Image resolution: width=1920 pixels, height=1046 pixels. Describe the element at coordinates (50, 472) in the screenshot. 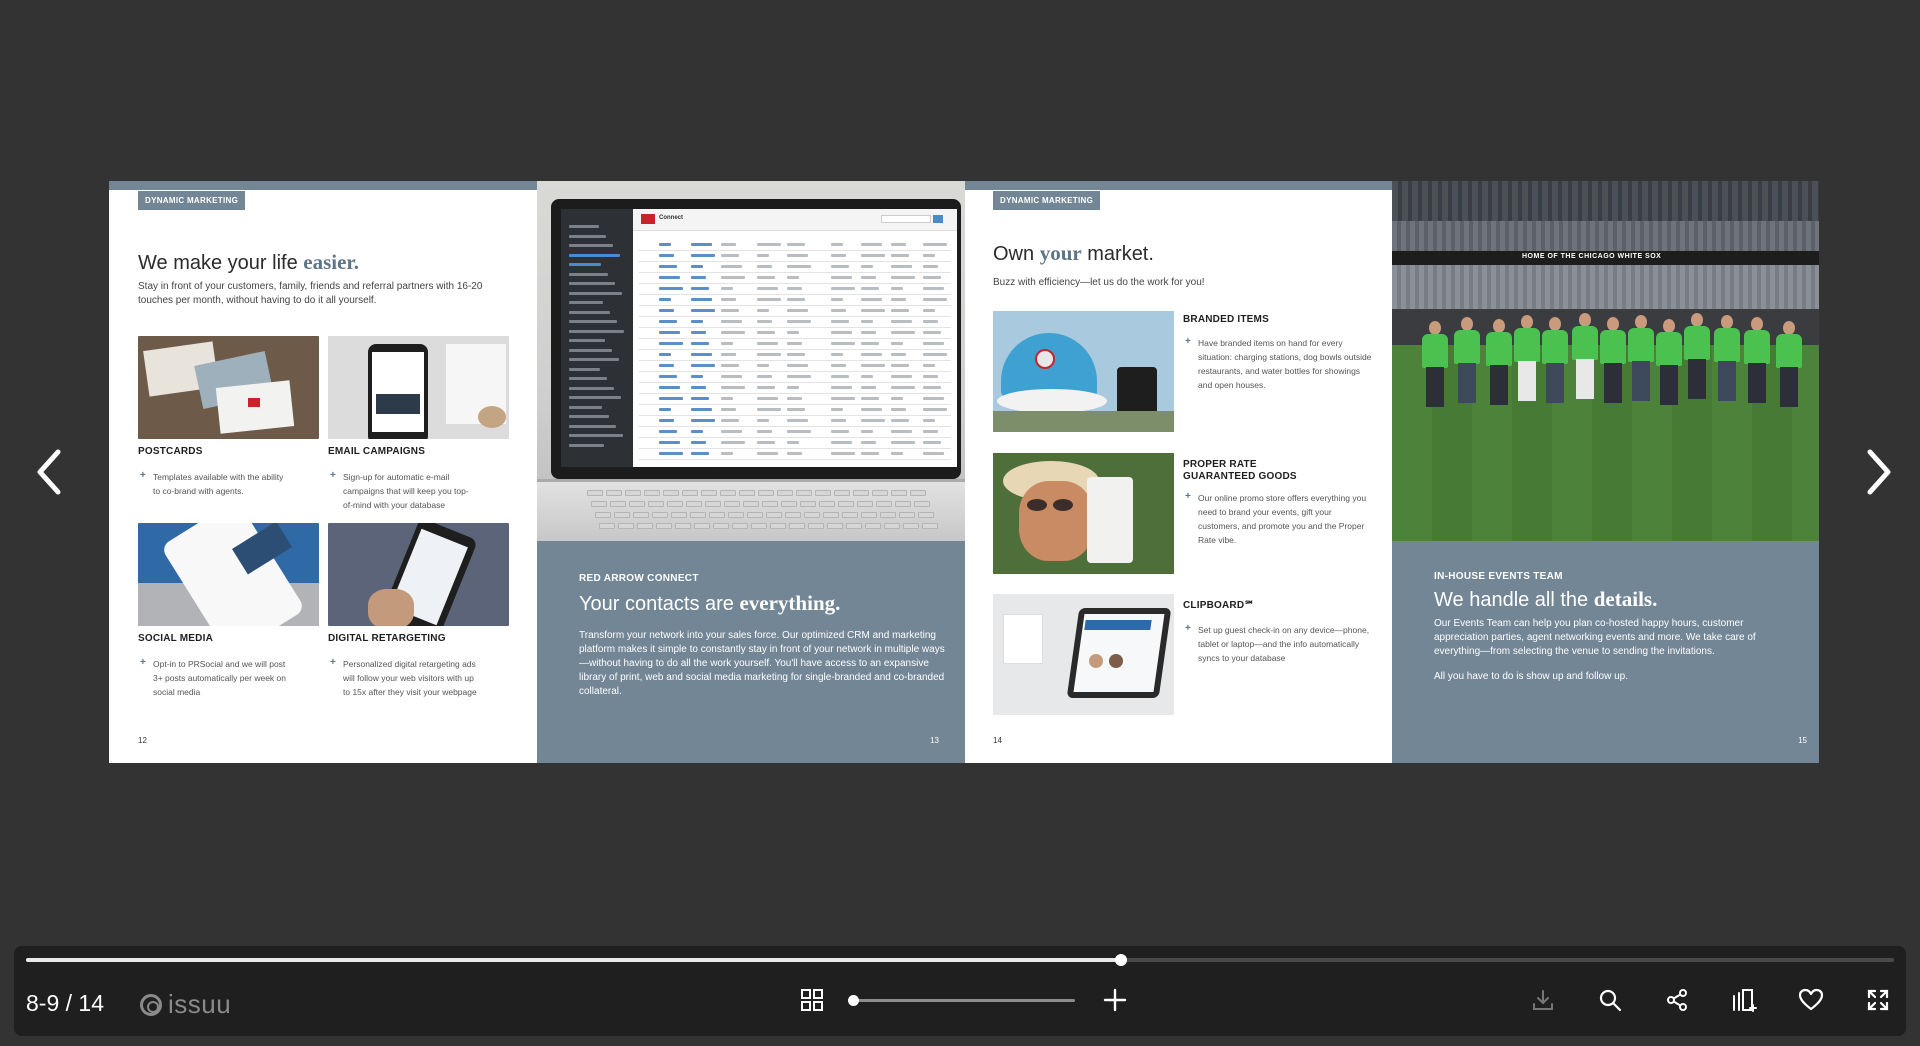

I see `previous-page-arrow-icon` at that location.